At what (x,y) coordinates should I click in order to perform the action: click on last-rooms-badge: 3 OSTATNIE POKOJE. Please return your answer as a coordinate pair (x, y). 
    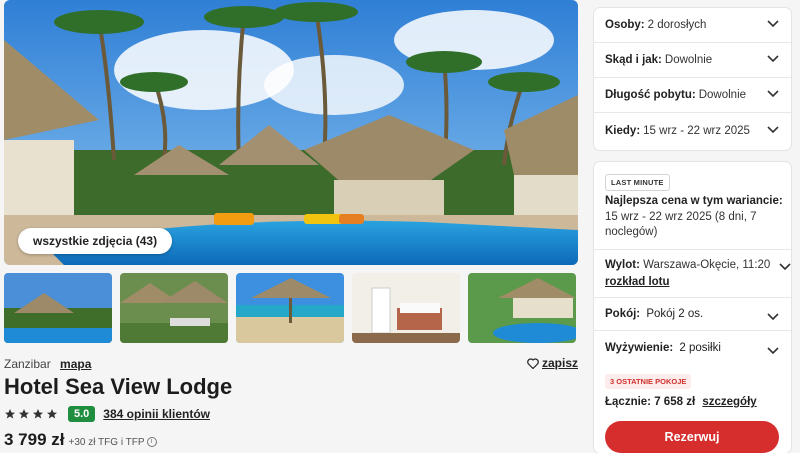
    Looking at the image, I should click on (648, 381).